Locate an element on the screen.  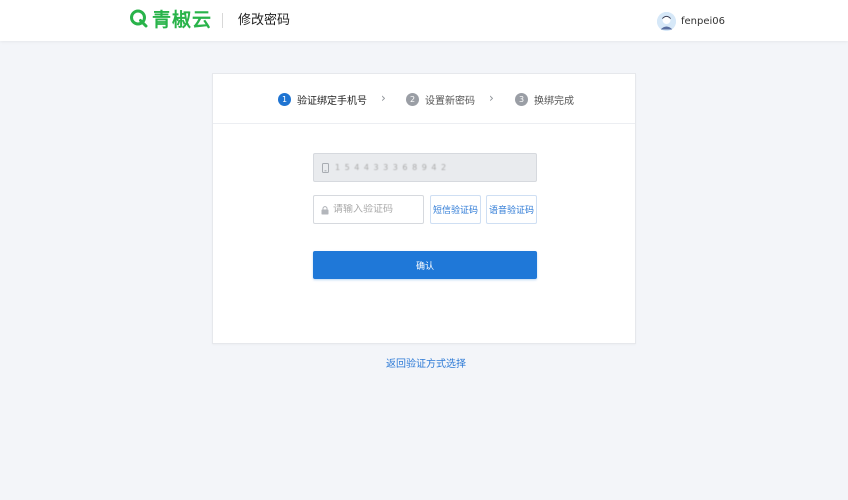
step-label: 换绑完成 is located at coordinates (554, 101).